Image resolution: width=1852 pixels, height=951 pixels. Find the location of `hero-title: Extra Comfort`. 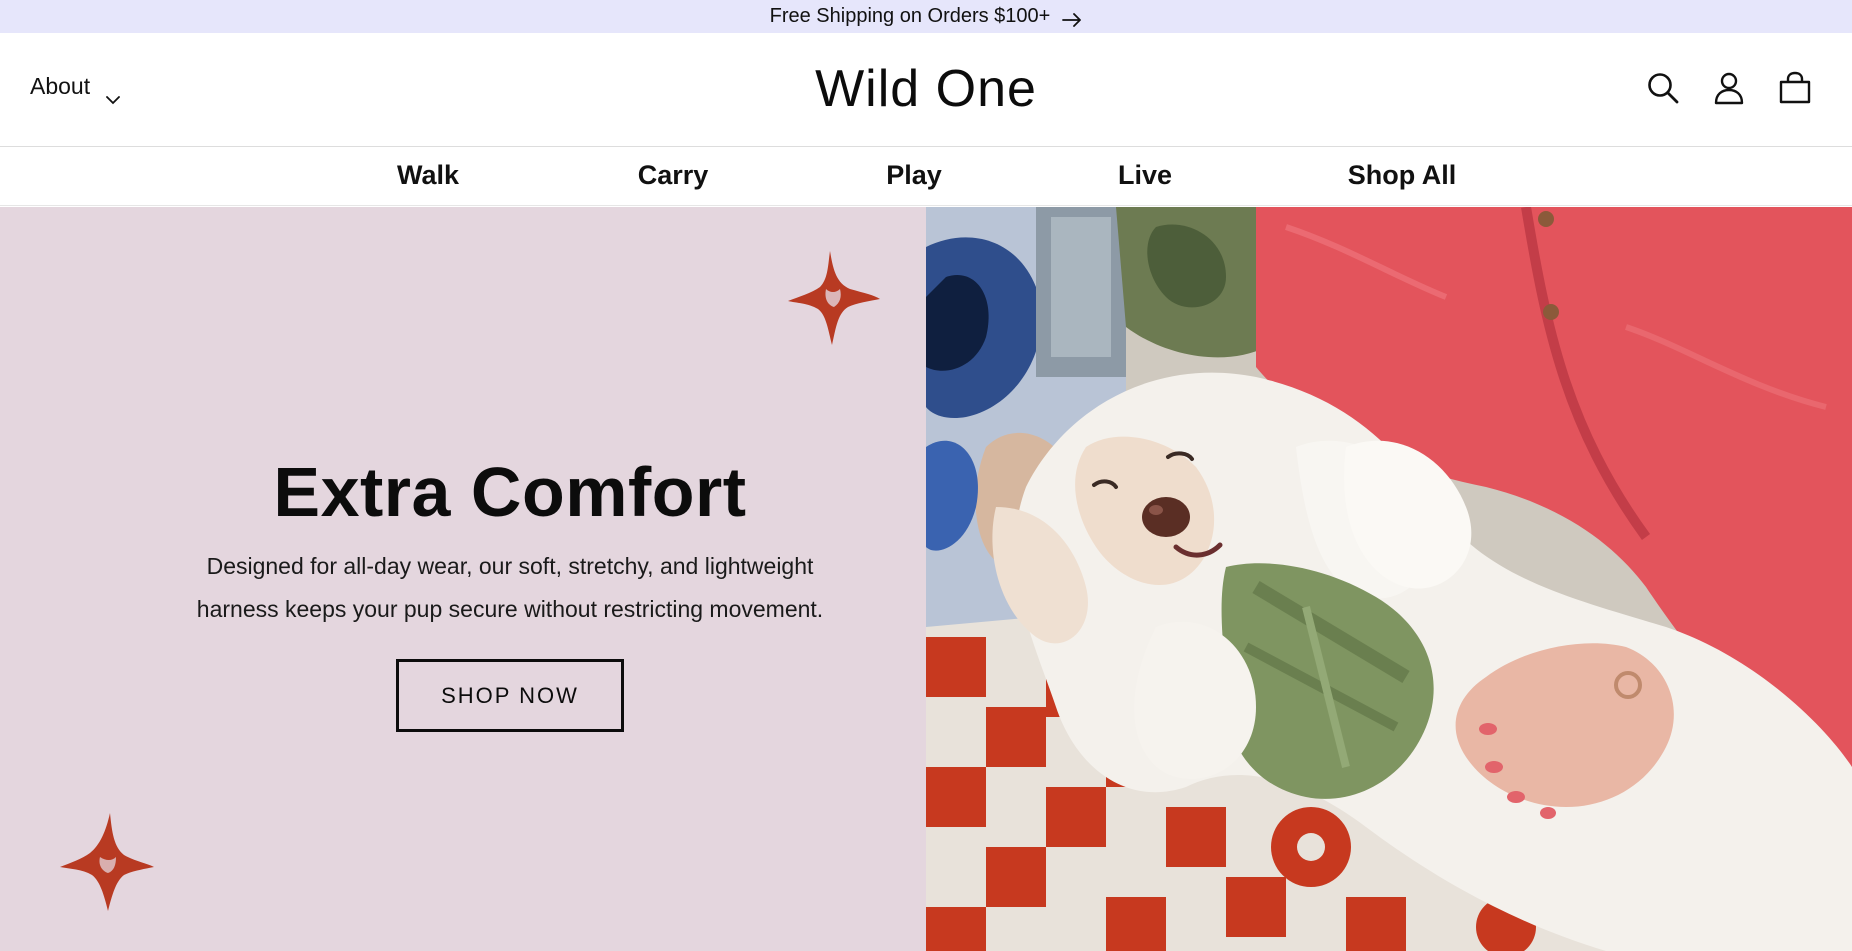

hero-title: Extra Comfort is located at coordinates (510, 492).